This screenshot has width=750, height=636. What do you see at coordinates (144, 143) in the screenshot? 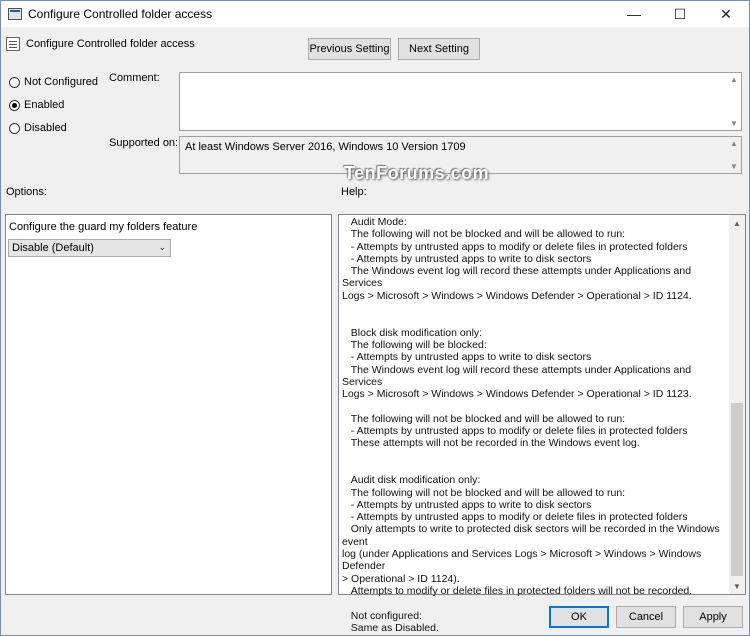
I see `supported-on-label: Supported on:` at bounding box center [144, 143].